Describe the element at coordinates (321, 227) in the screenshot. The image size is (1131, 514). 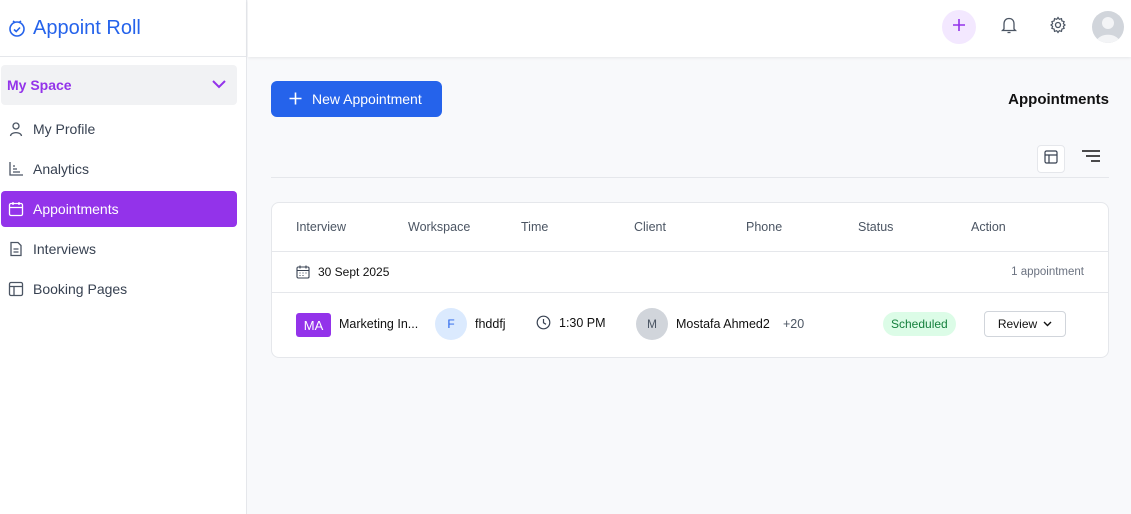
I see `column-header-interview: Interview` at that location.